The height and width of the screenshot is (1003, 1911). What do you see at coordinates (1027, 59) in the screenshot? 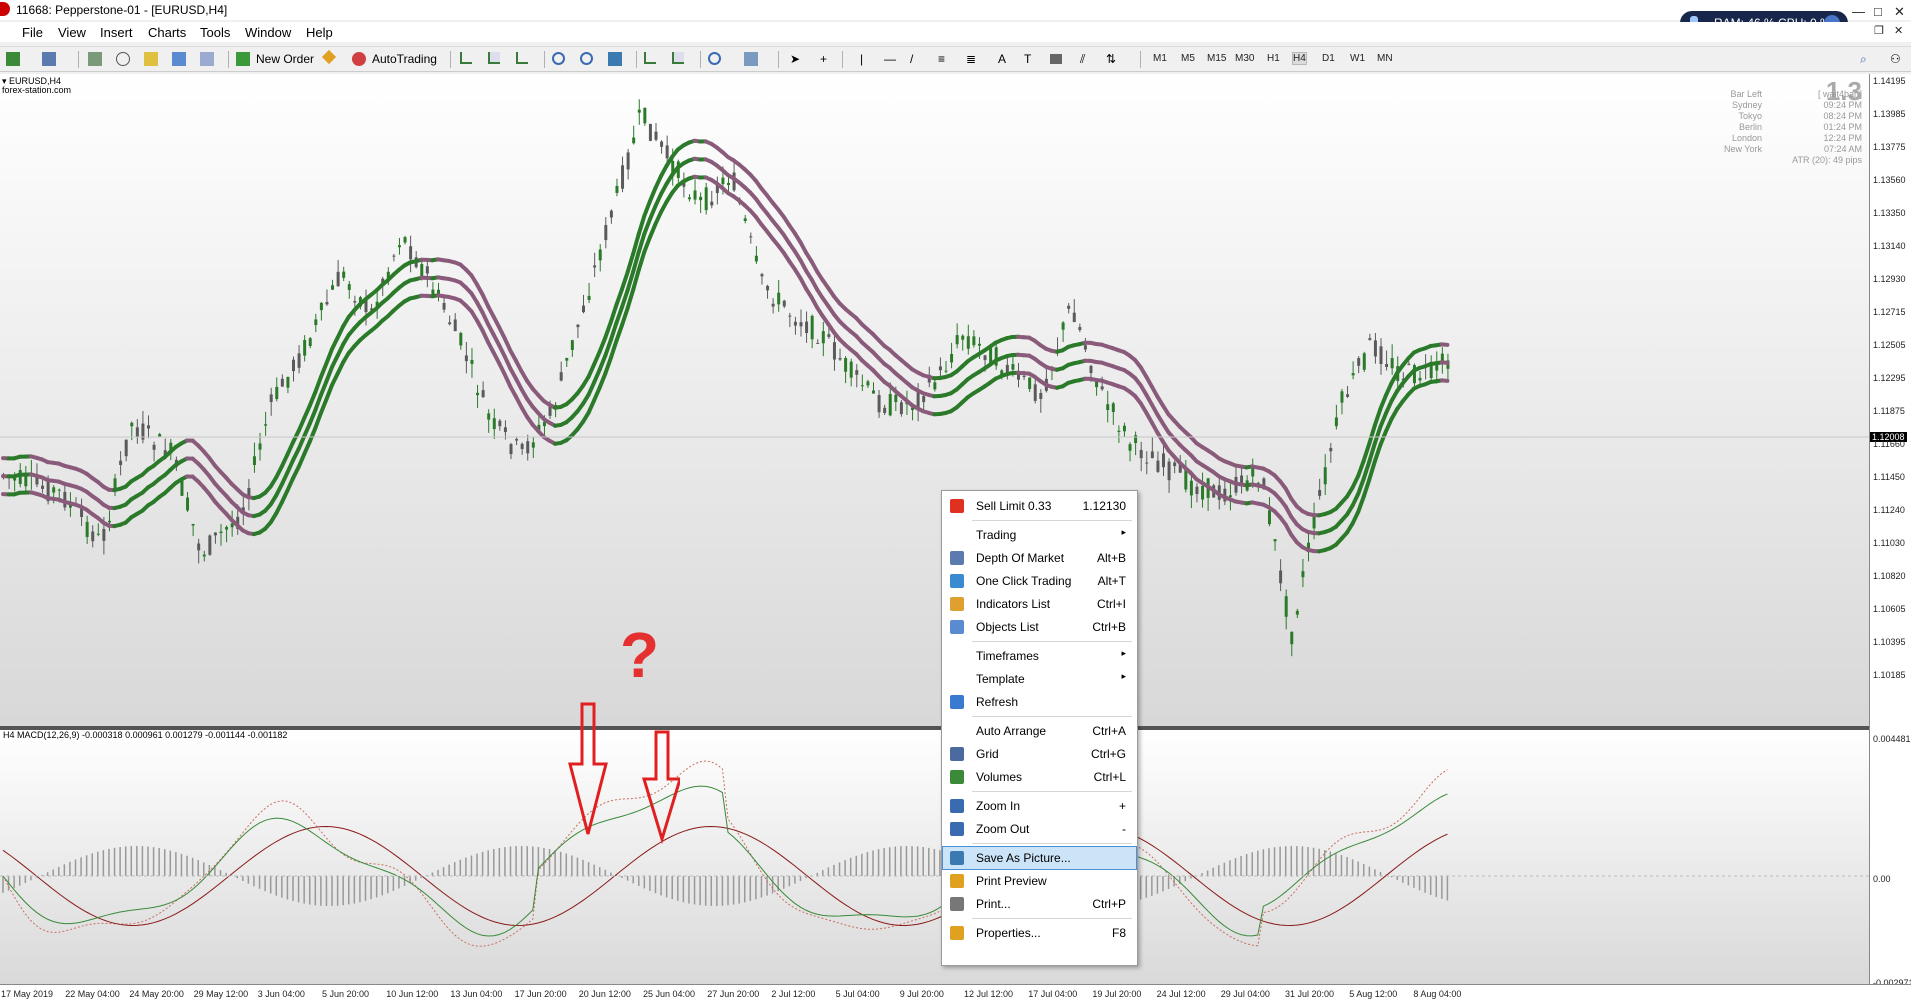
I see `text-label-icon: T` at bounding box center [1027, 59].